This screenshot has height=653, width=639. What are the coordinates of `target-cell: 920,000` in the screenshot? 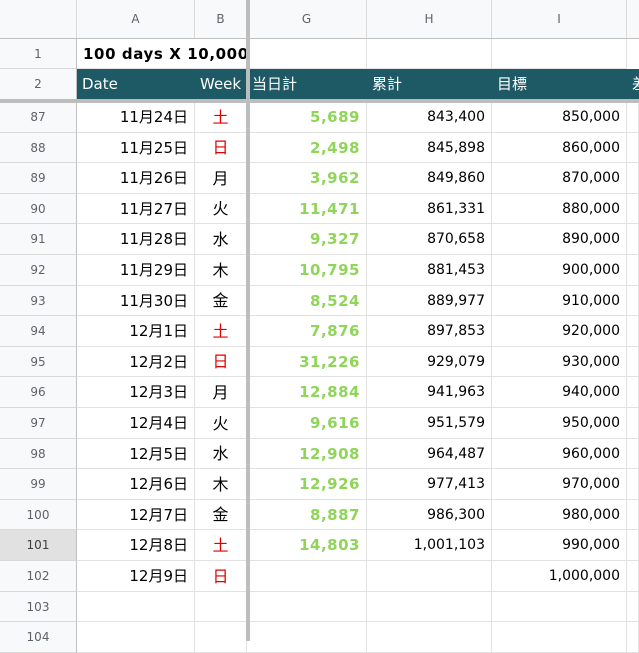 It's located at (559, 331).